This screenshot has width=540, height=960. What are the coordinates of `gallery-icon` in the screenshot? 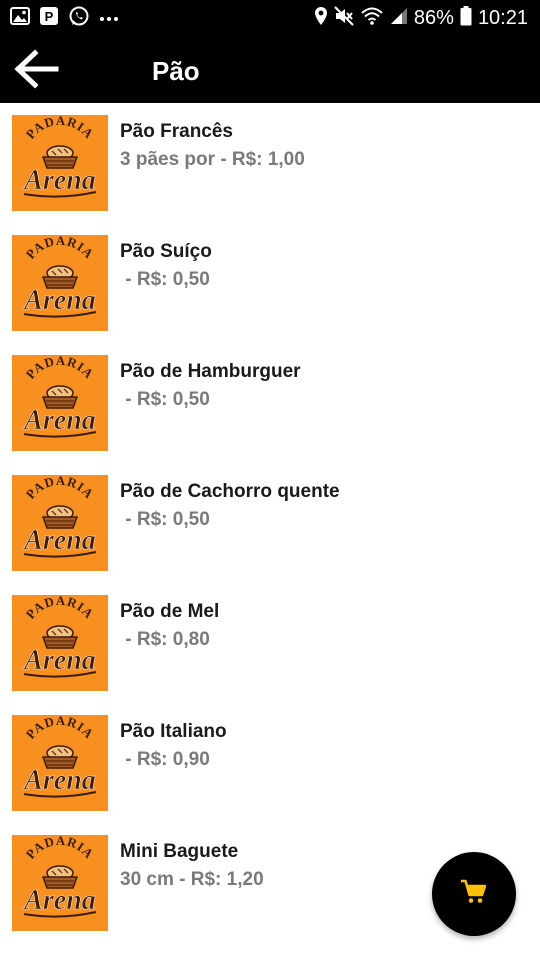 It's located at (20, 18).